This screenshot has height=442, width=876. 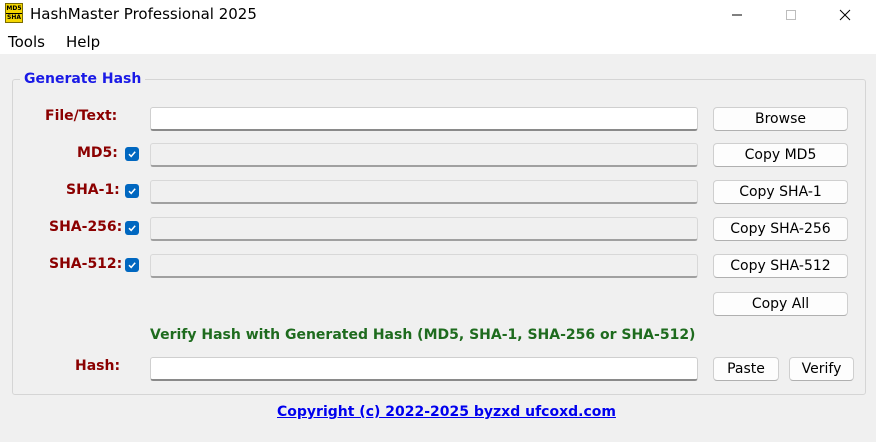 What do you see at coordinates (424, 119) in the screenshot?
I see `file-text-input` at bounding box center [424, 119].